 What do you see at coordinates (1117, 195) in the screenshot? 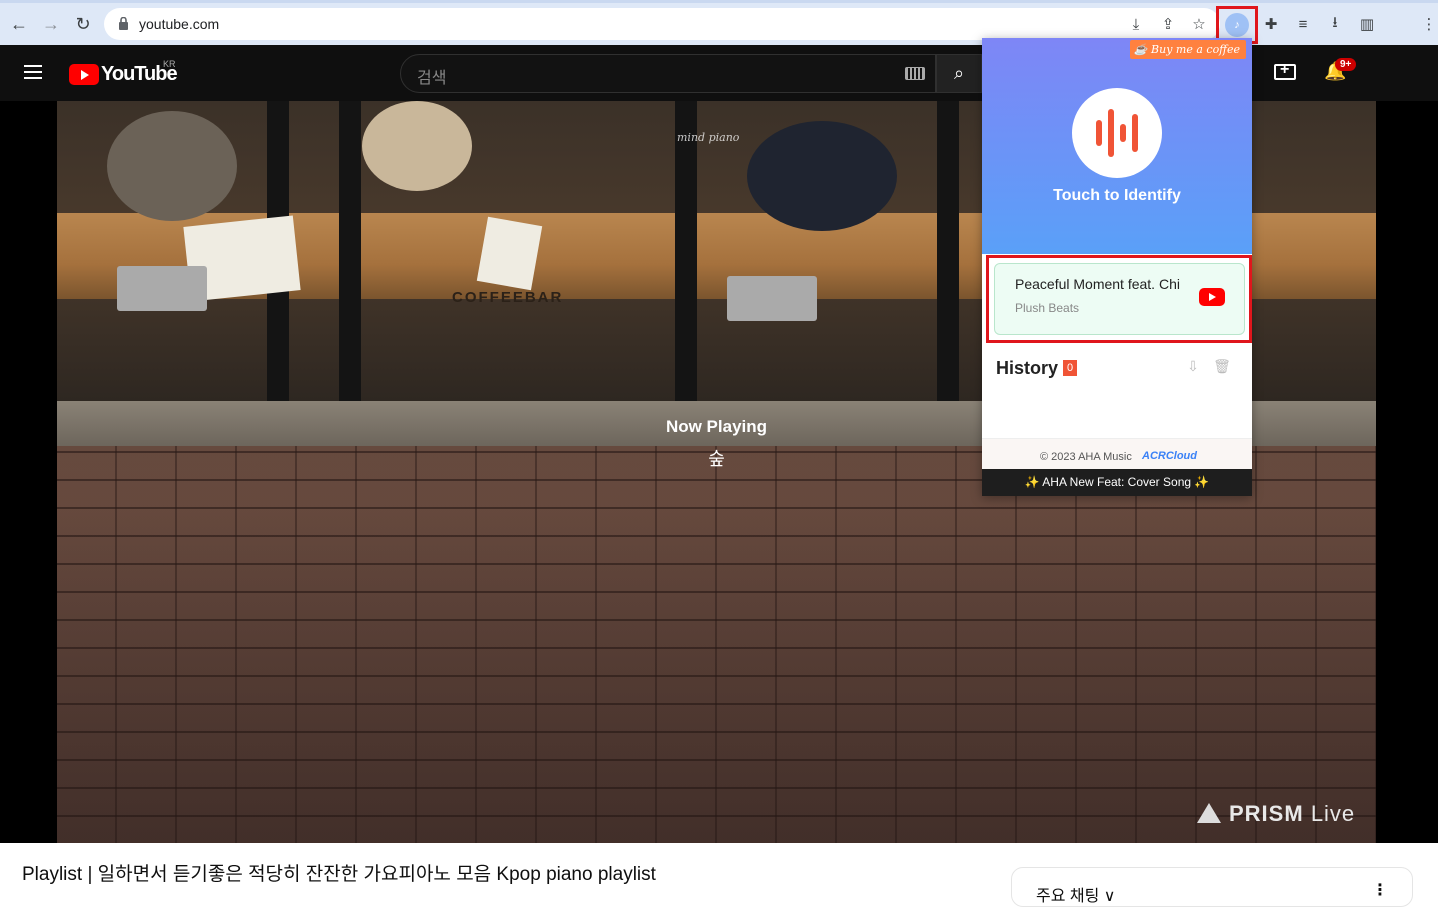
I see `touch-to-identify-label: Touch to Identify` at bounding box center [1117, 195].